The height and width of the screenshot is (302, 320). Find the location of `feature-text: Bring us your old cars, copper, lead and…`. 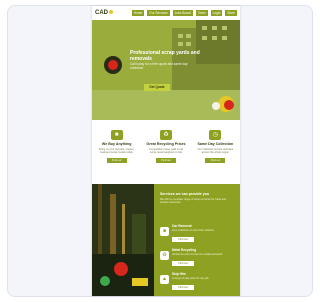

feature-text: Bring us your old cars, copper, lead and… is located at coordinates (117, 151).